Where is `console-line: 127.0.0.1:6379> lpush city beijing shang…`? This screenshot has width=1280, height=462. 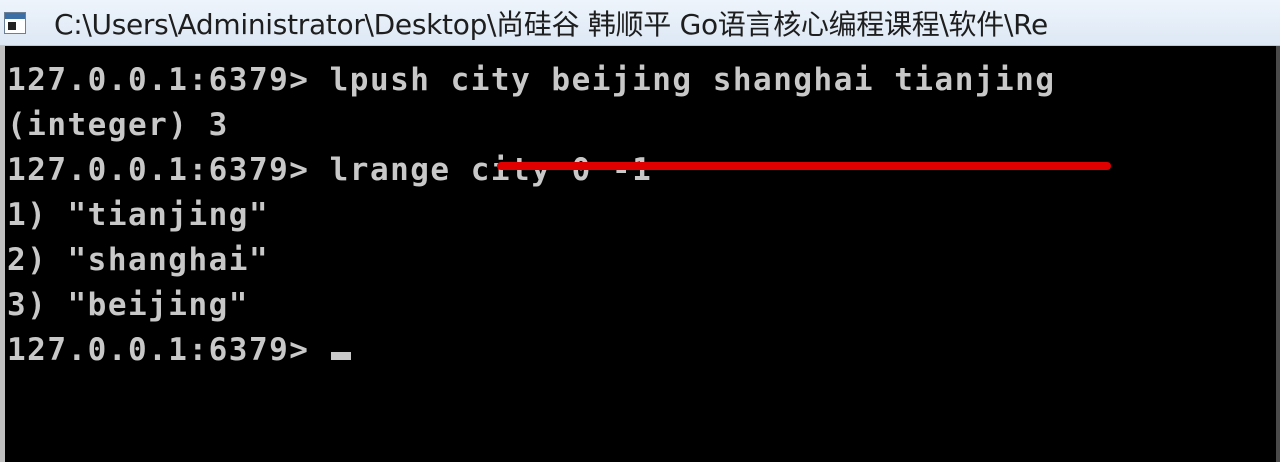
console-line: 127.0.0.1:6379> lpush city beijing shang… is located at coordinates (531, 80).